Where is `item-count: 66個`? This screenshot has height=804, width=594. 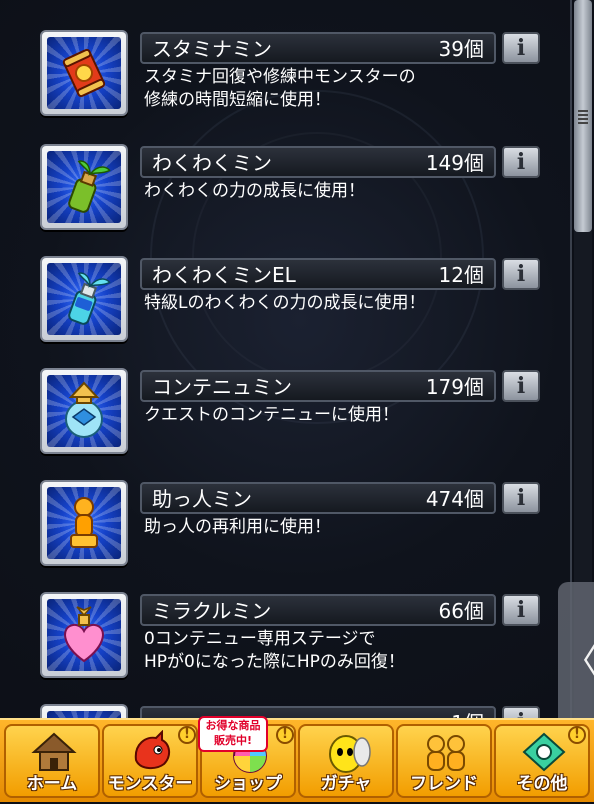
item-count: 66個 is located at coordinates (461, 611).